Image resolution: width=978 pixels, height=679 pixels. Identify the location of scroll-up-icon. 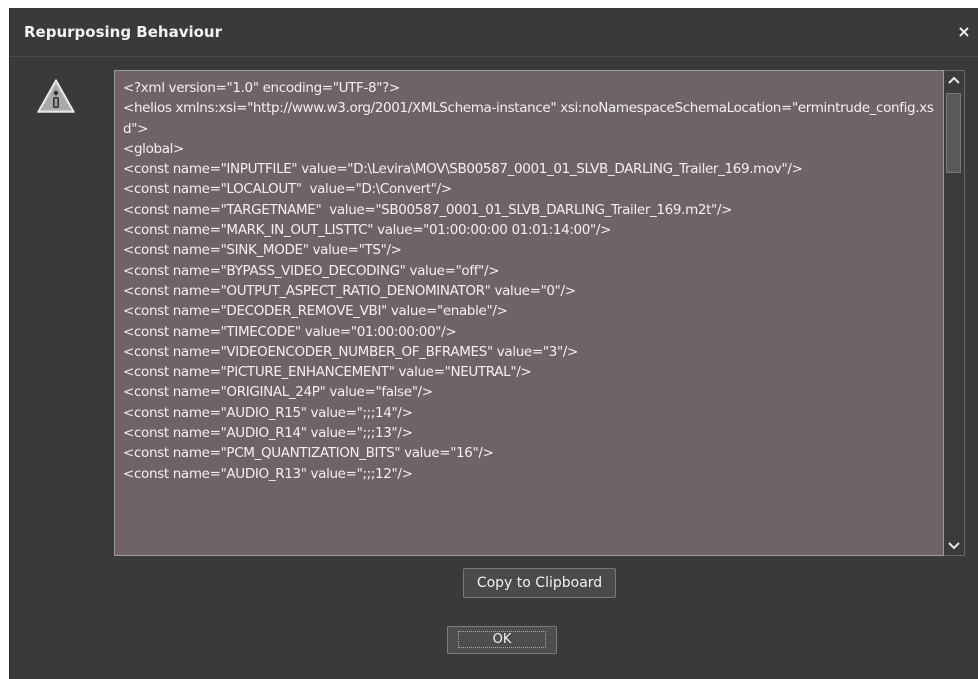
(954, 80).